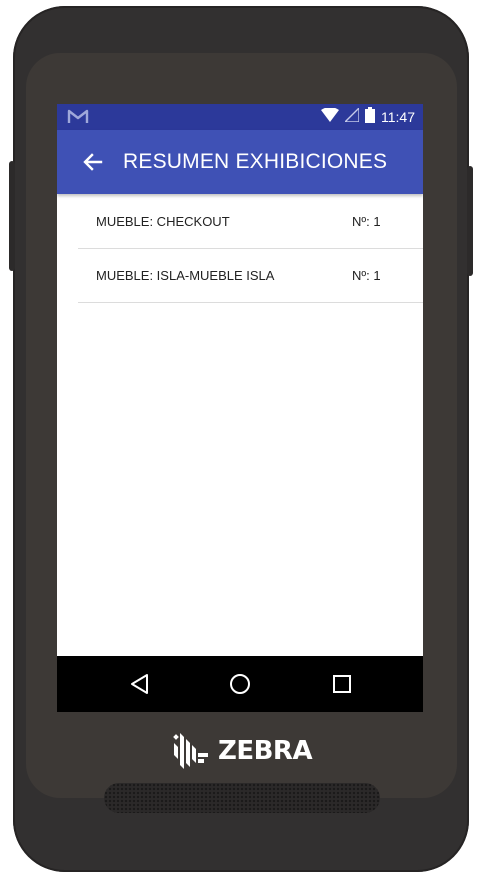 The image size is (477, 878). I want to click on app-bar: RESUMEN EXHIBICIONES, so click(240, 162).